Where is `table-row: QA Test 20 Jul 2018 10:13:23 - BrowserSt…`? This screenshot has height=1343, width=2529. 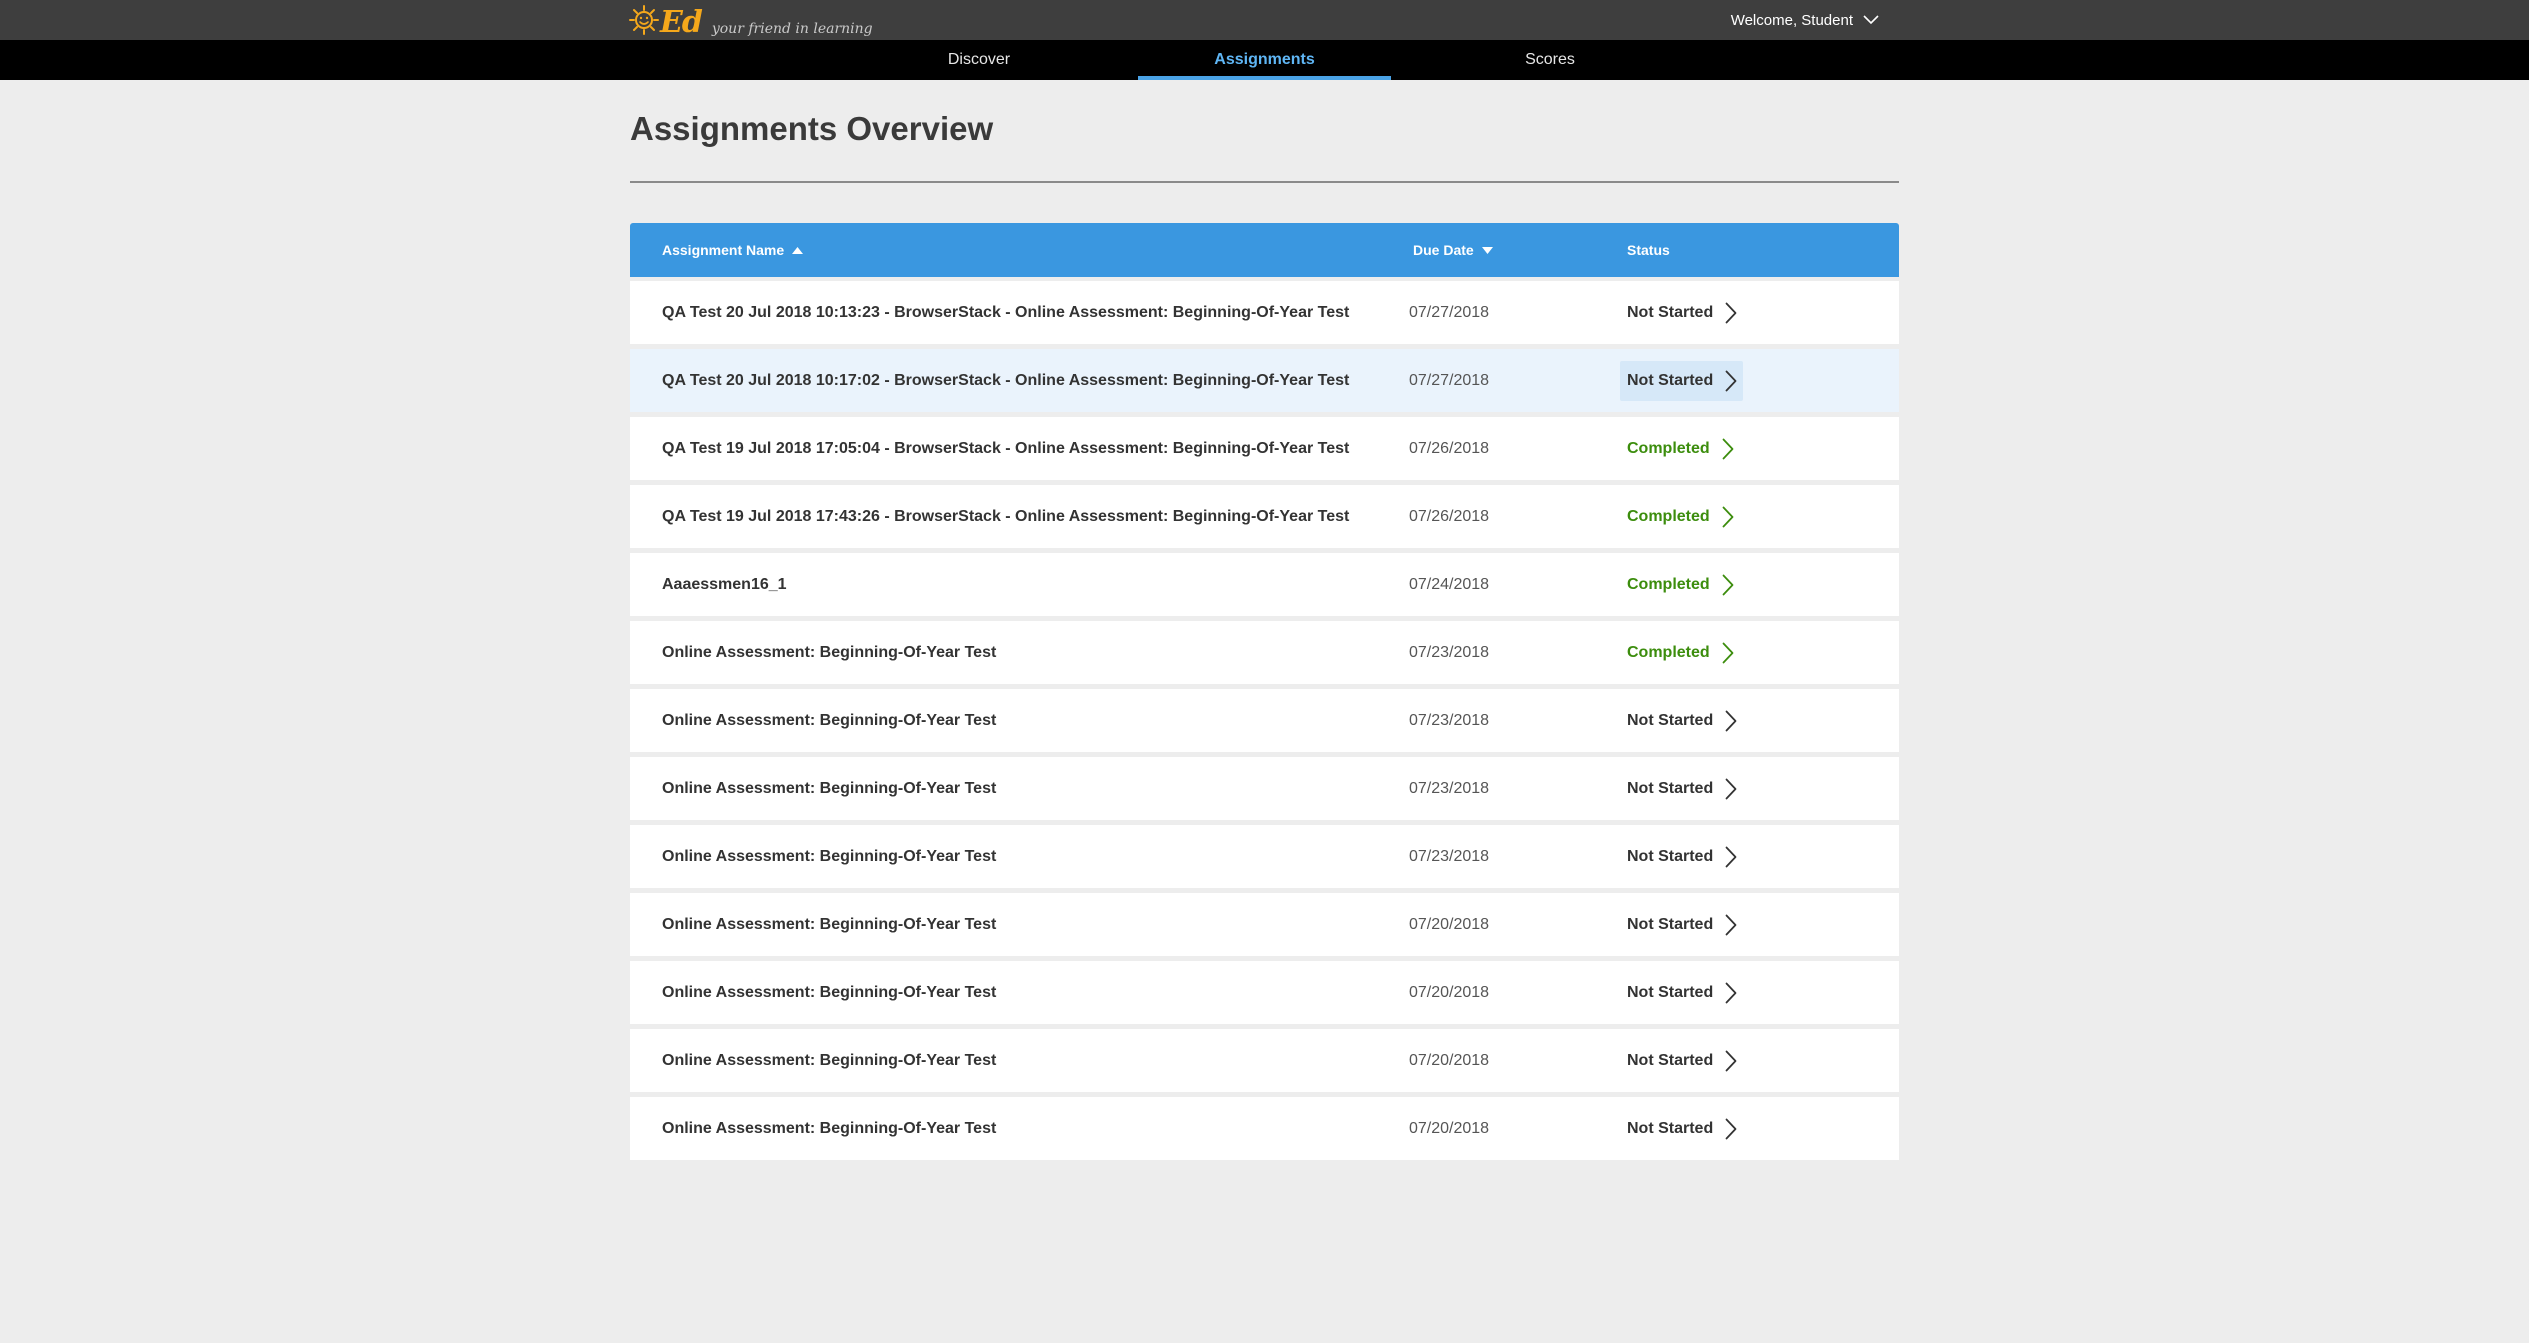
table-row: QA Test 20 Jul 2018 10:13:23 - BrowserSt… is located at coordinates (1264, 312).